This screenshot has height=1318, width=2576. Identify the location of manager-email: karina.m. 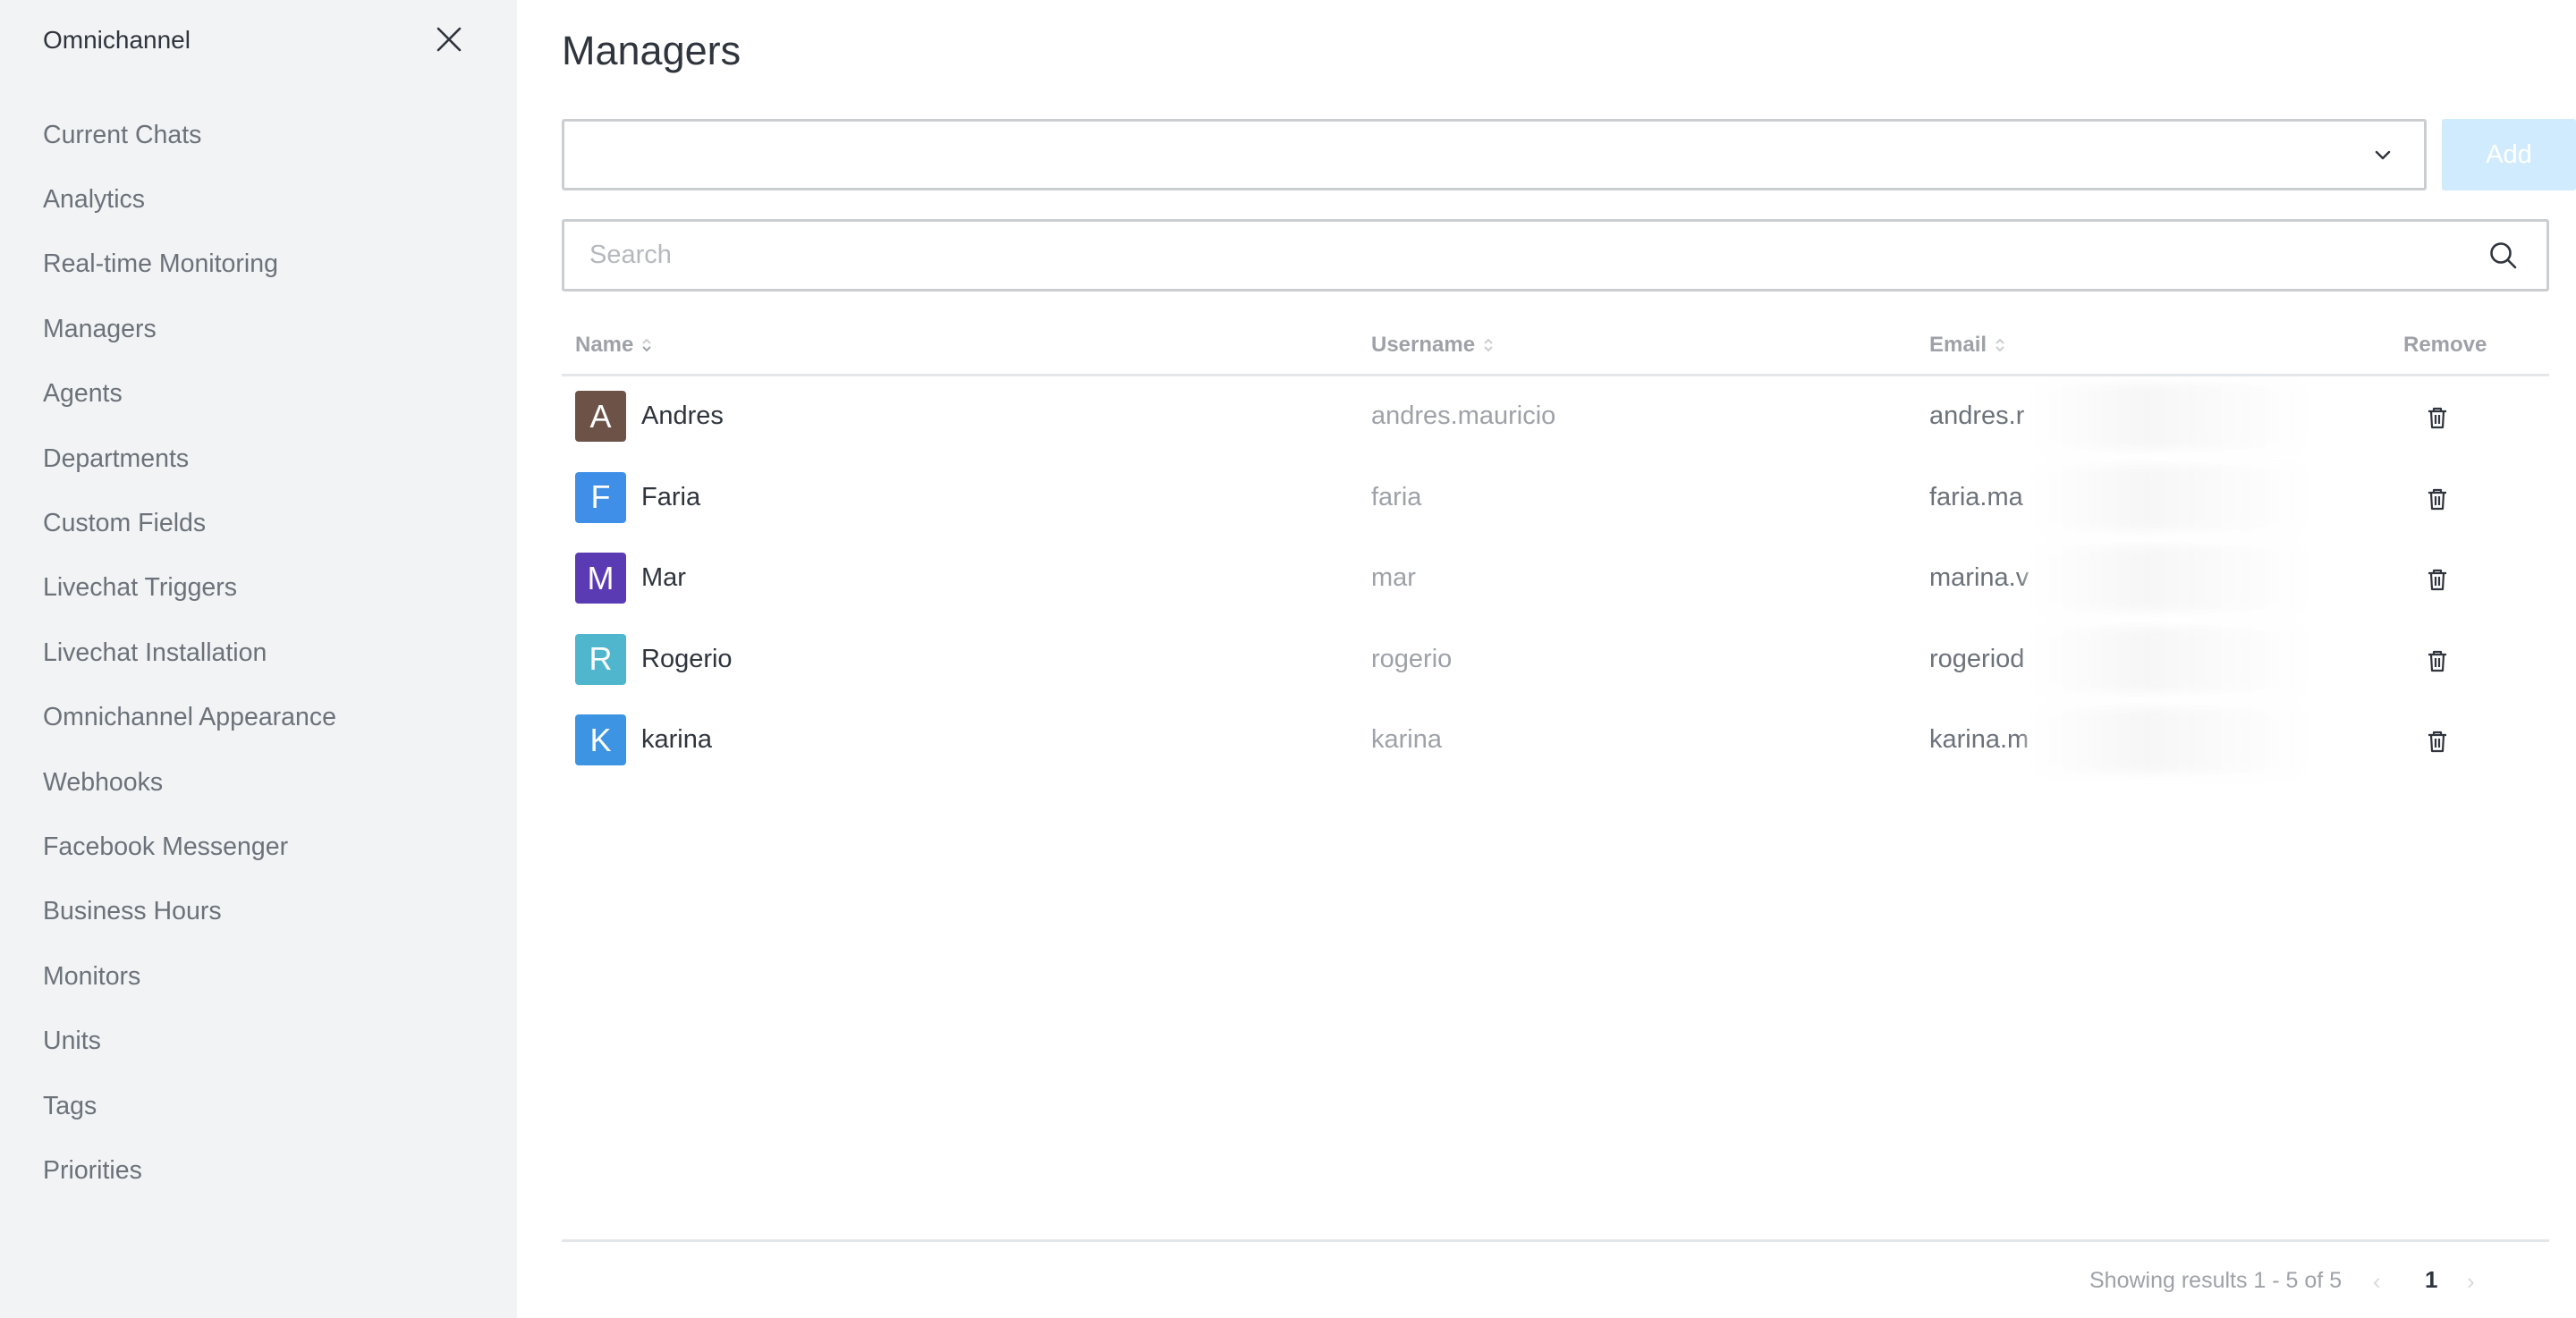
(1979, 740).